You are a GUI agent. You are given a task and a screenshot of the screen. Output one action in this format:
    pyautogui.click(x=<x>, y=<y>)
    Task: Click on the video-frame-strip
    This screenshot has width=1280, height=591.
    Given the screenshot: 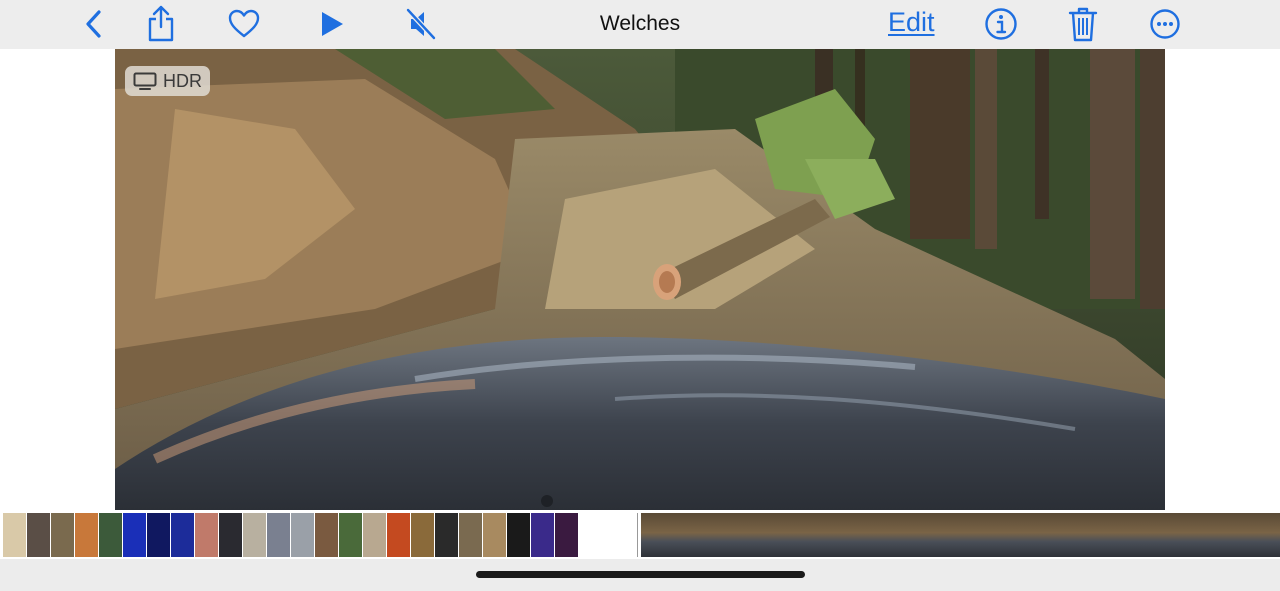 What is the action you would take?
    pyautogui.click(x=960, y=535)
    